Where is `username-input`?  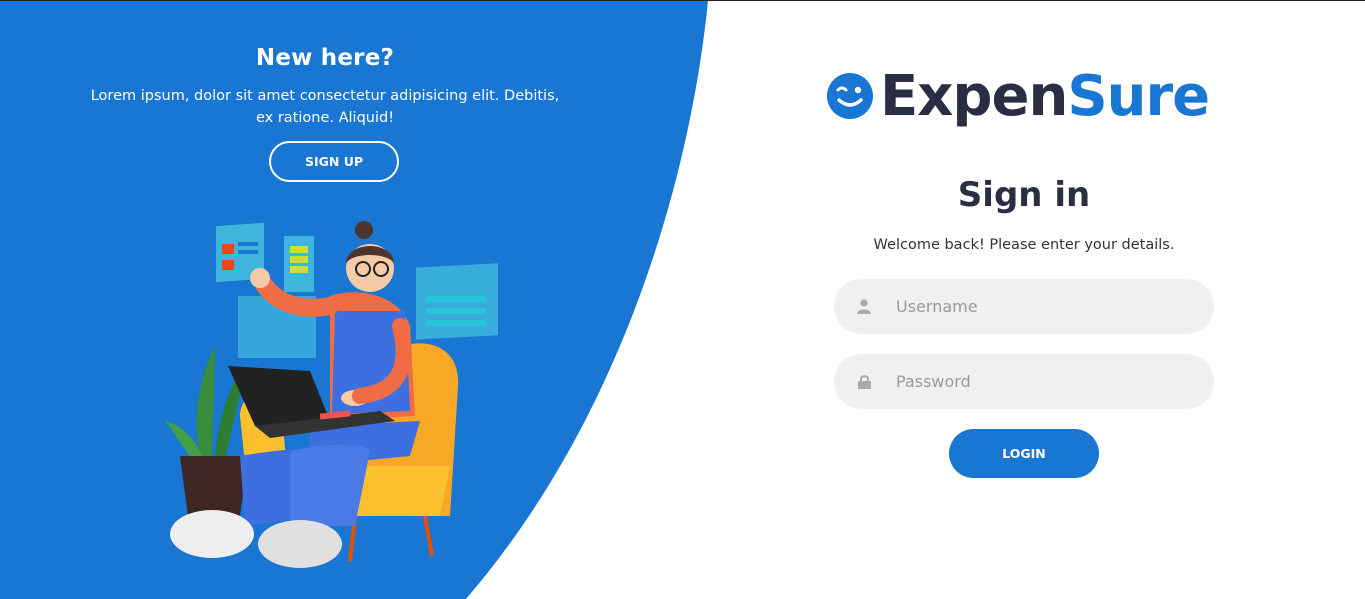
username-input is located at coordinates (1041, 306).